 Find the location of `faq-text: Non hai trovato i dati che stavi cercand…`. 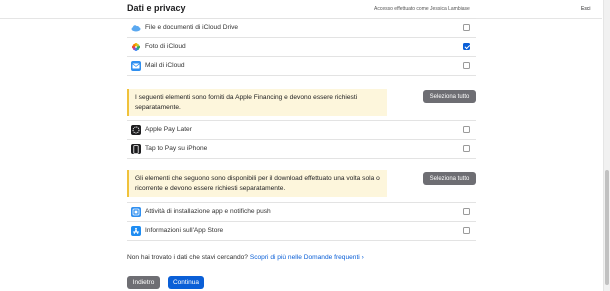

faq-text: Non hai trovato i dati che stavi cercand… is located at coordinates (187, 257).